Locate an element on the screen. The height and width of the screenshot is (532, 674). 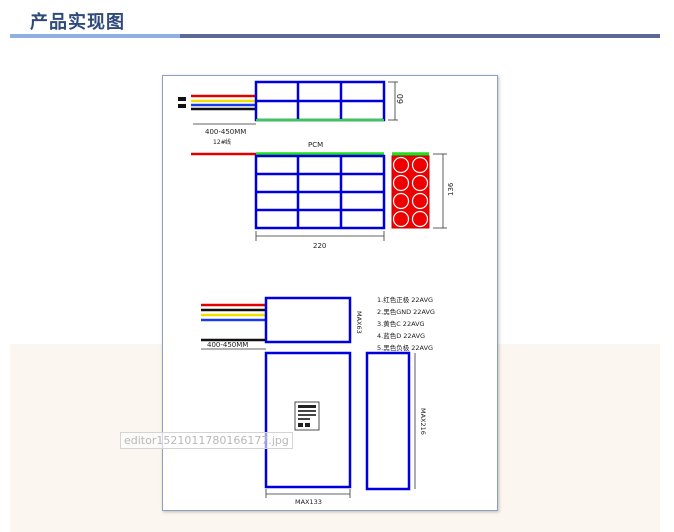
max-height-1: MAX63 is located at coordinates (359, 322).